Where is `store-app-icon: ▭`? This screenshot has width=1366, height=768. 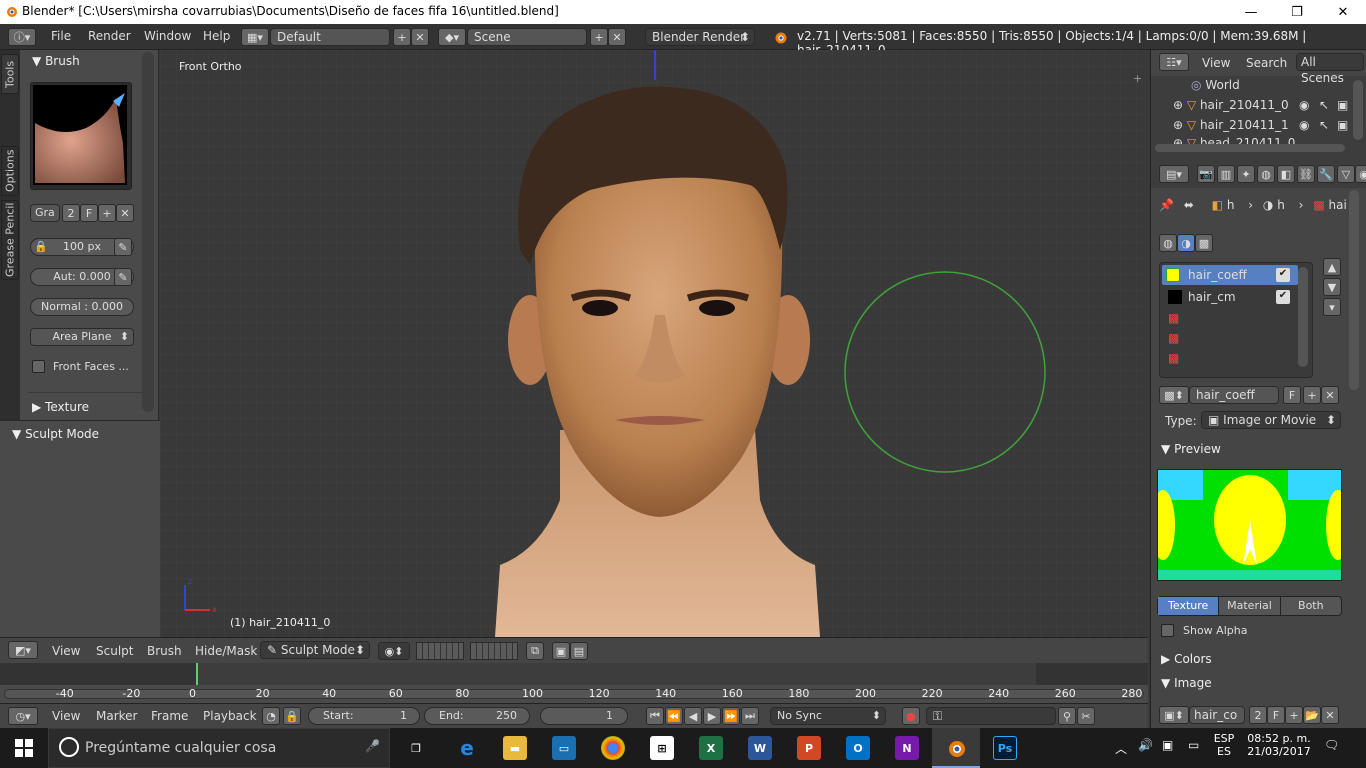 store-app-icon: ▭ is located at coordinates (564, 748).